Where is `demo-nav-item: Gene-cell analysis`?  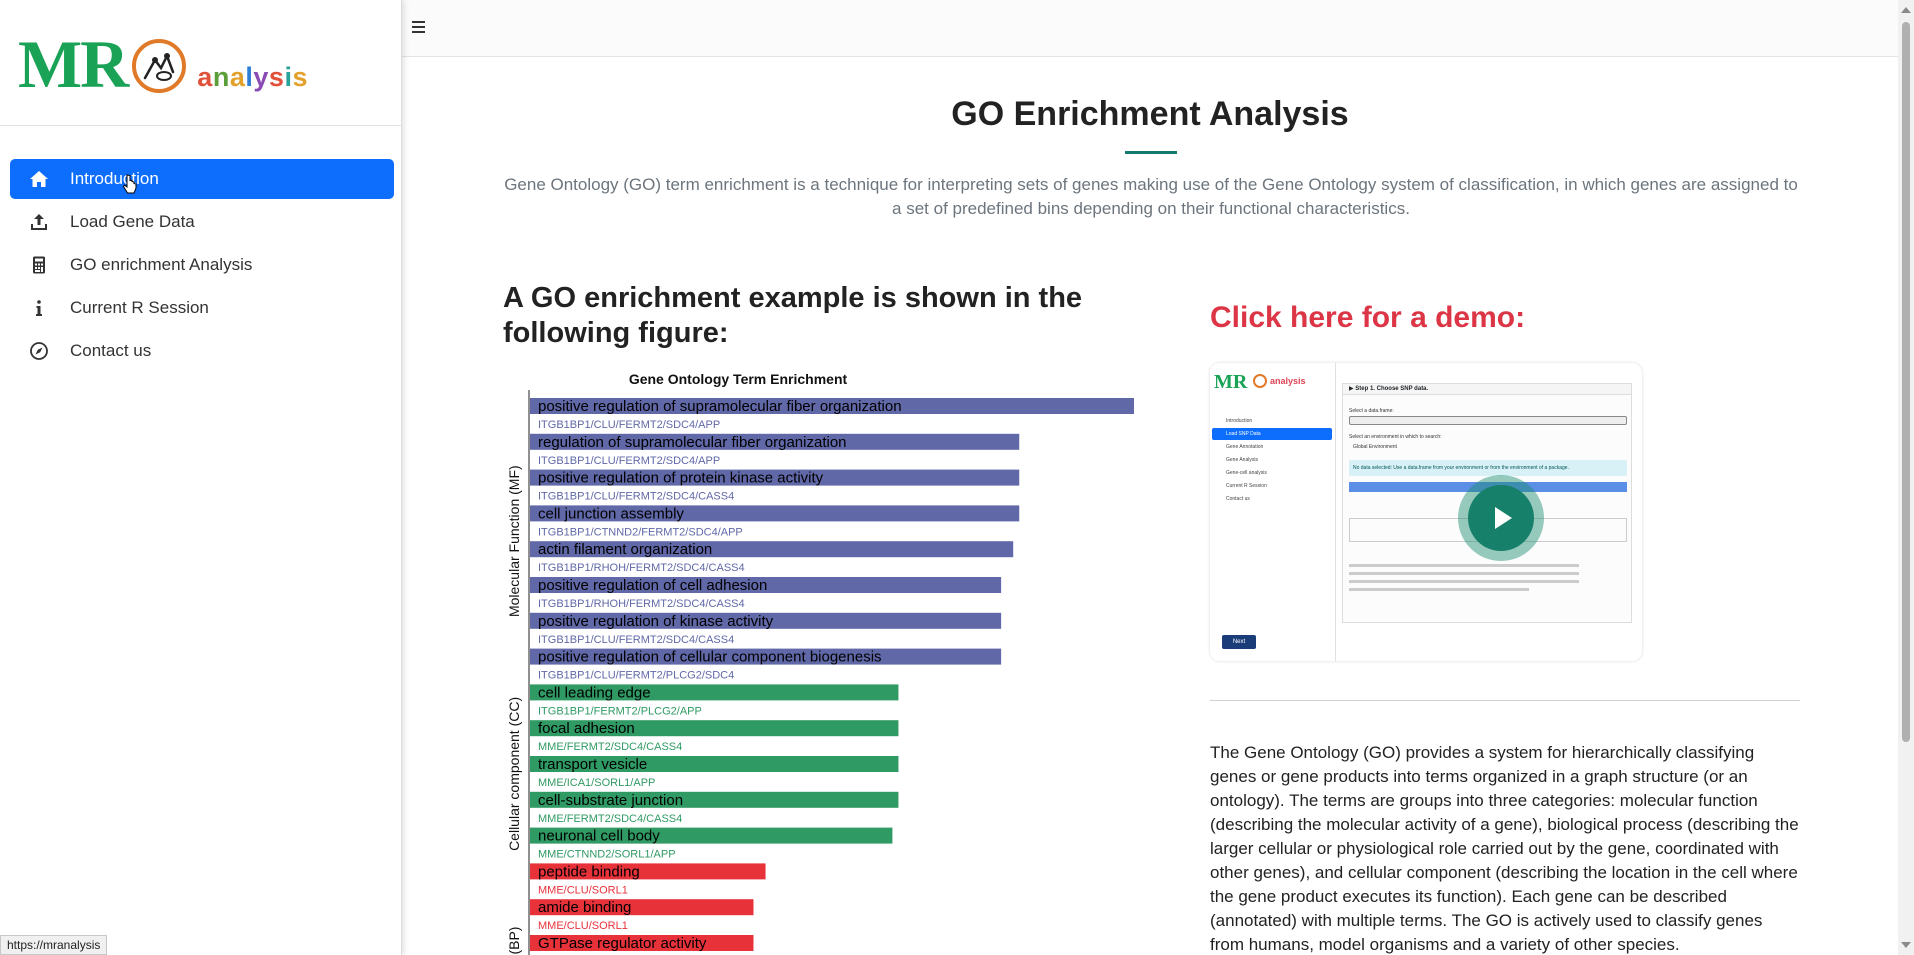 demo-nav-item: Gene-cell analysis is located at coordinates (1246, 473).